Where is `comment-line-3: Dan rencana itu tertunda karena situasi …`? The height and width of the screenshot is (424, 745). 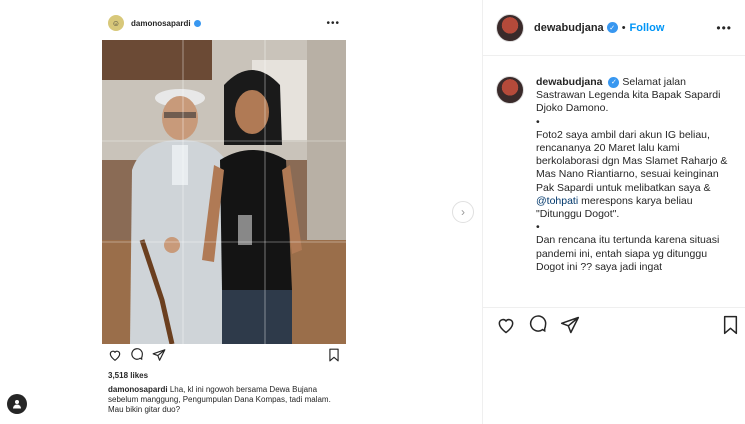
comment-line-3: Dan rencana itu tertunda karena situasi … is located at coordinates (628, 253).